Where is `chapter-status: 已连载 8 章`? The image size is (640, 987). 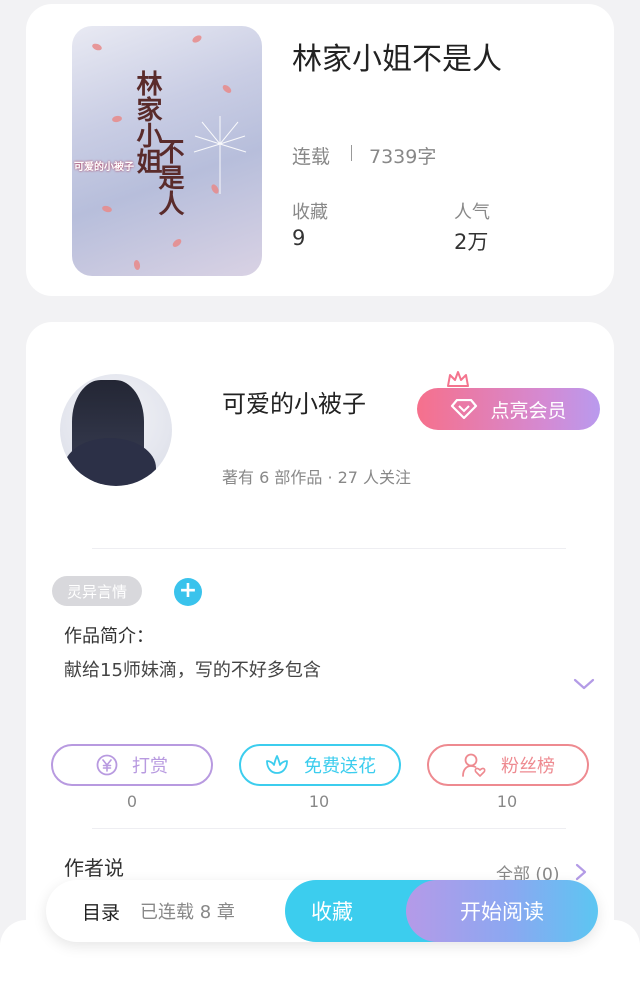 chapter-status: 已连载 8 章 is located at coordinates (187, 912).